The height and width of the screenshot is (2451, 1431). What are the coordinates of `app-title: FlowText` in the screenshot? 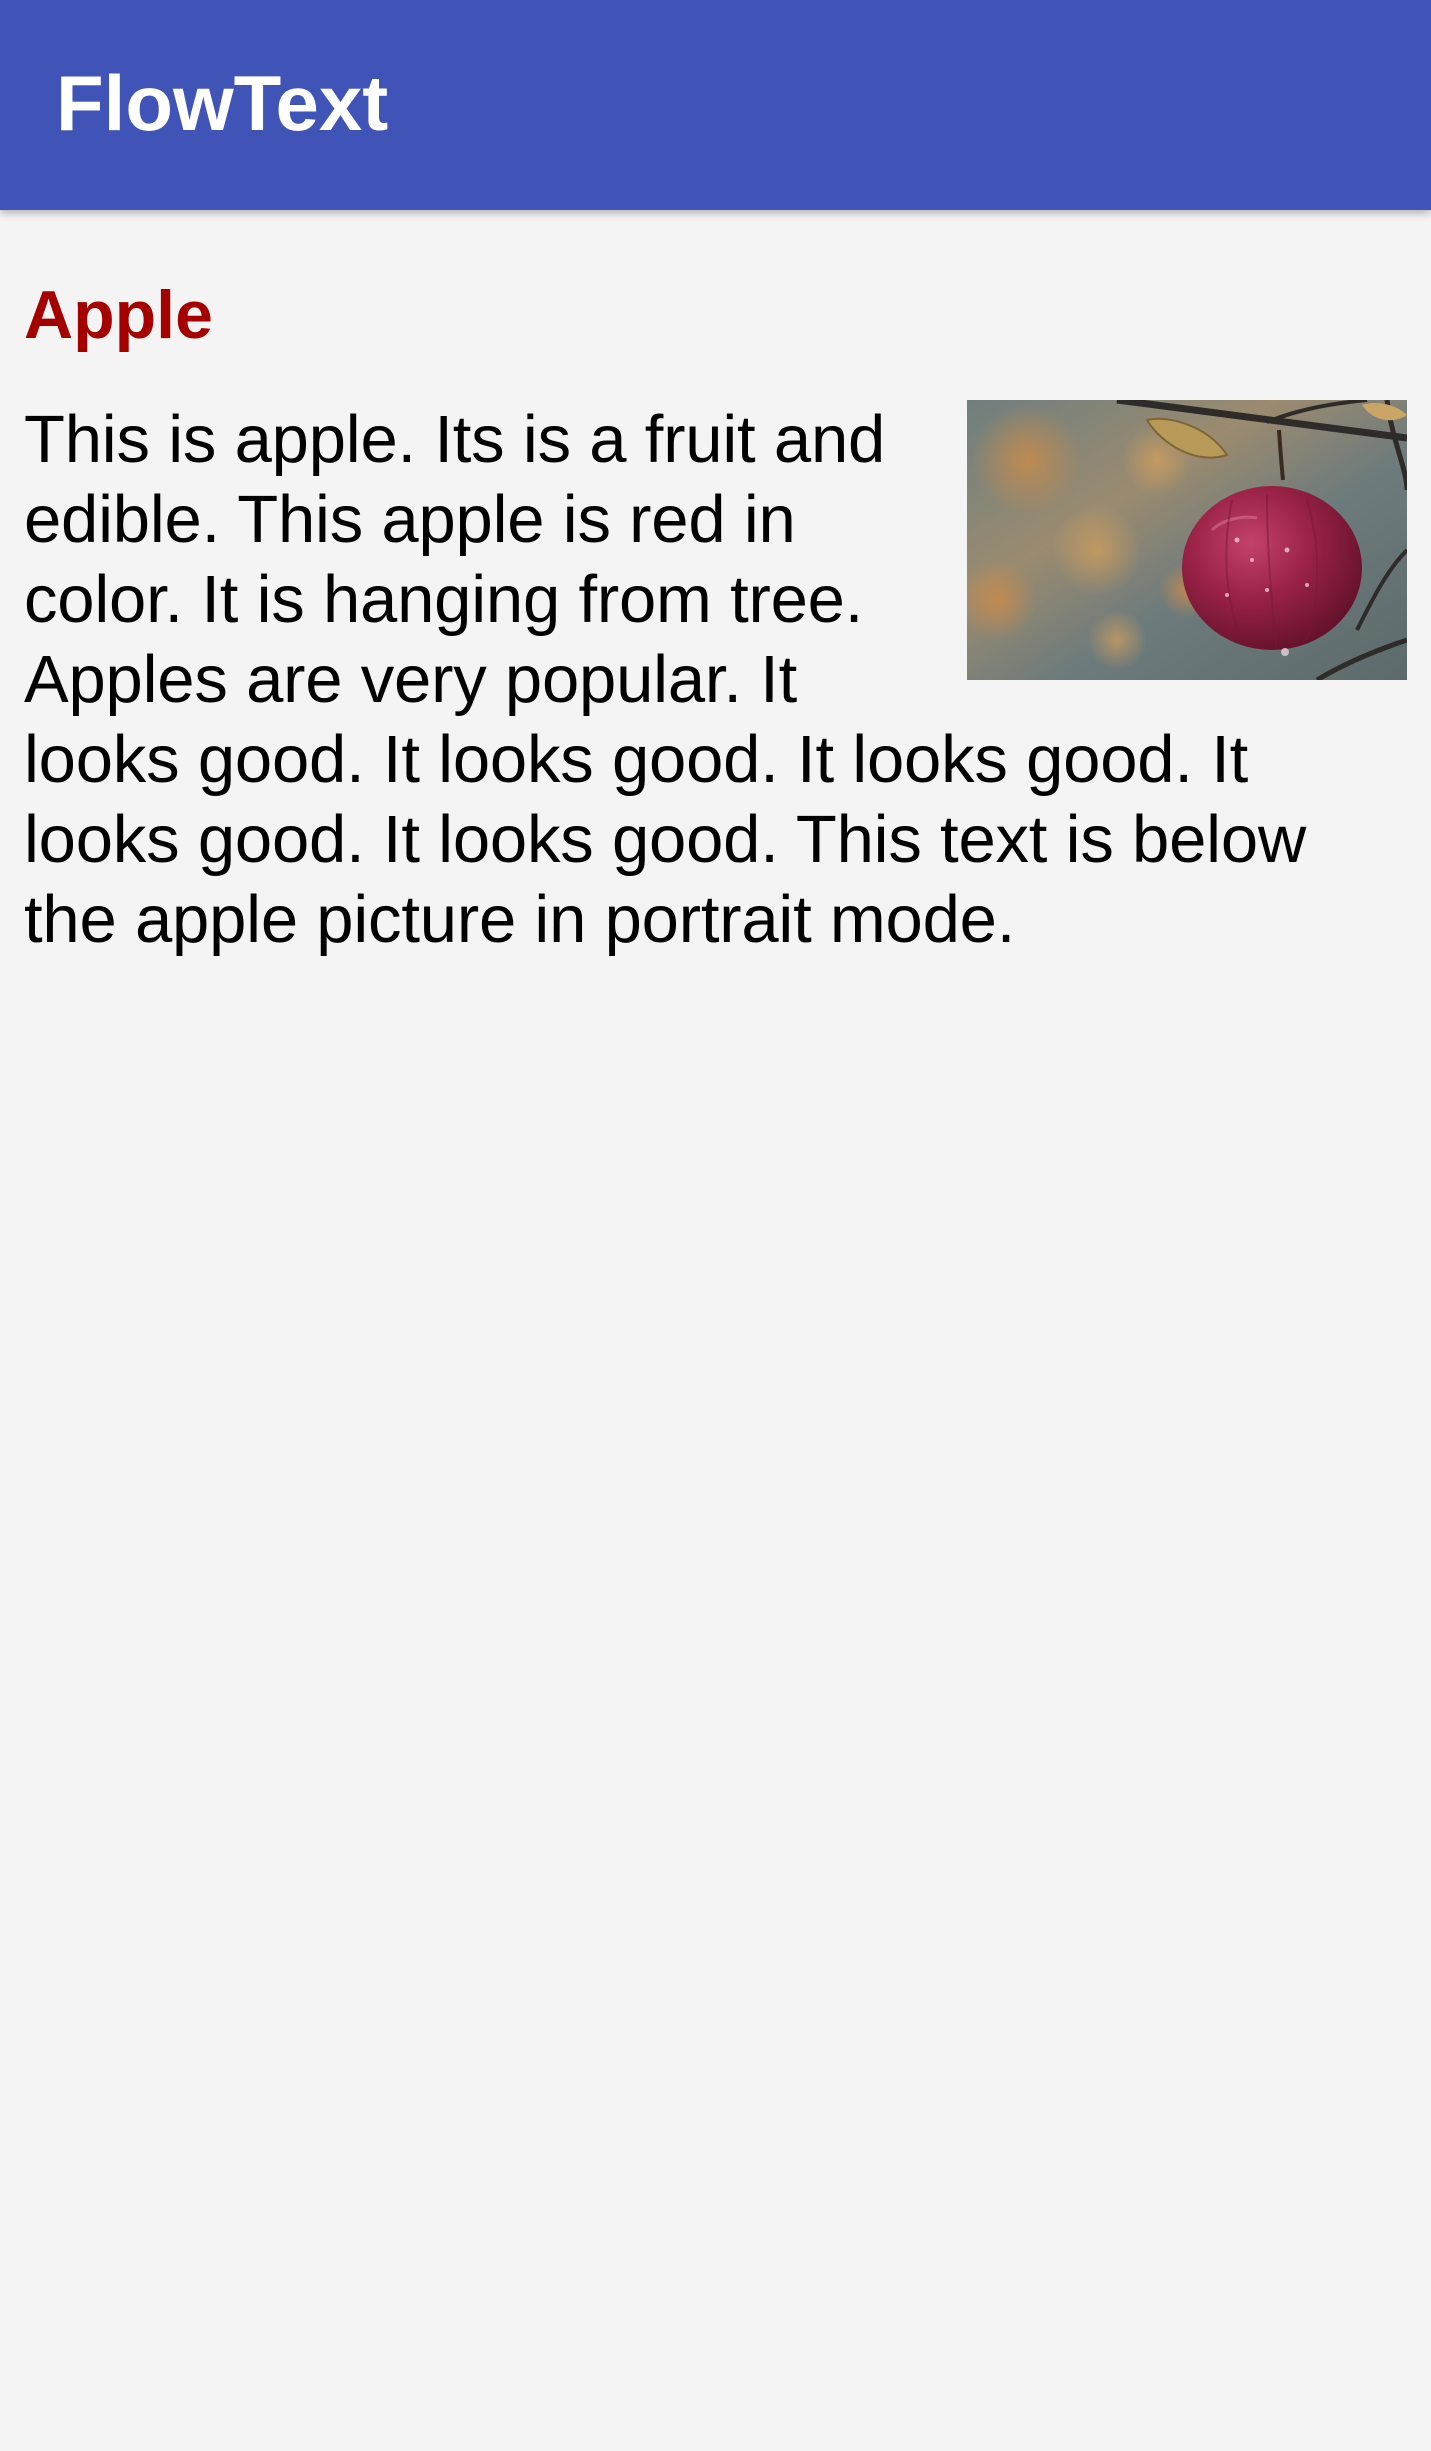 It's located at (222, 103).